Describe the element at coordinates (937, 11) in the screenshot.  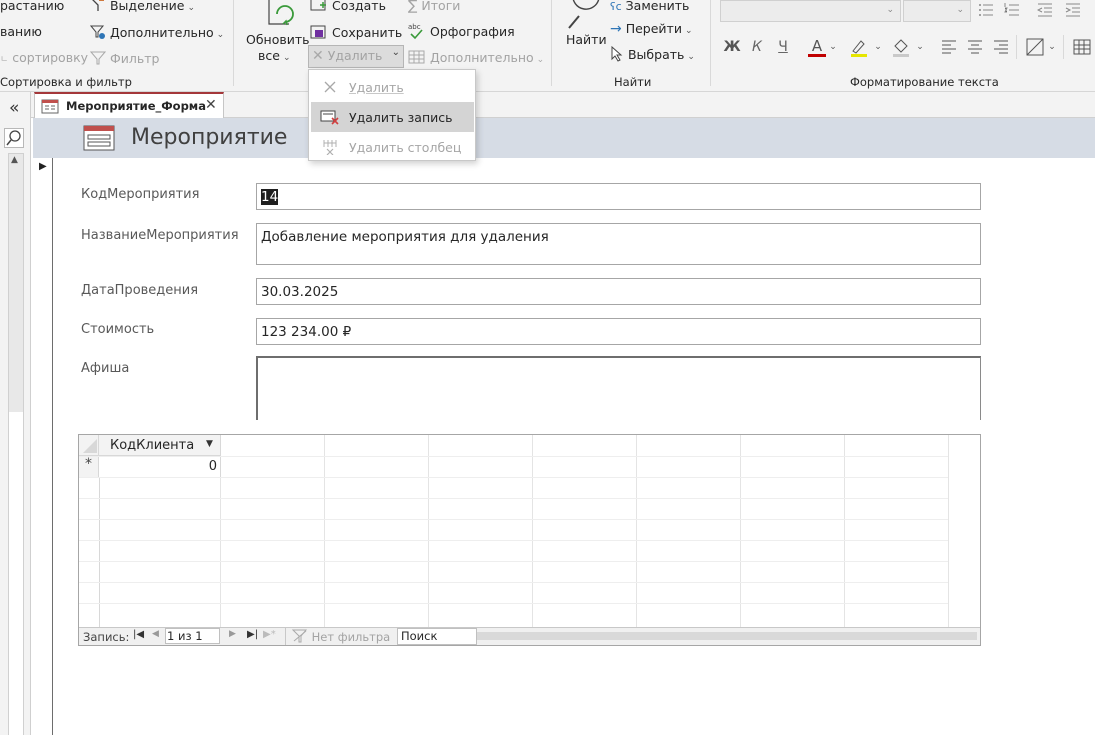
I see `font-size-combo: ⌄` at that location.